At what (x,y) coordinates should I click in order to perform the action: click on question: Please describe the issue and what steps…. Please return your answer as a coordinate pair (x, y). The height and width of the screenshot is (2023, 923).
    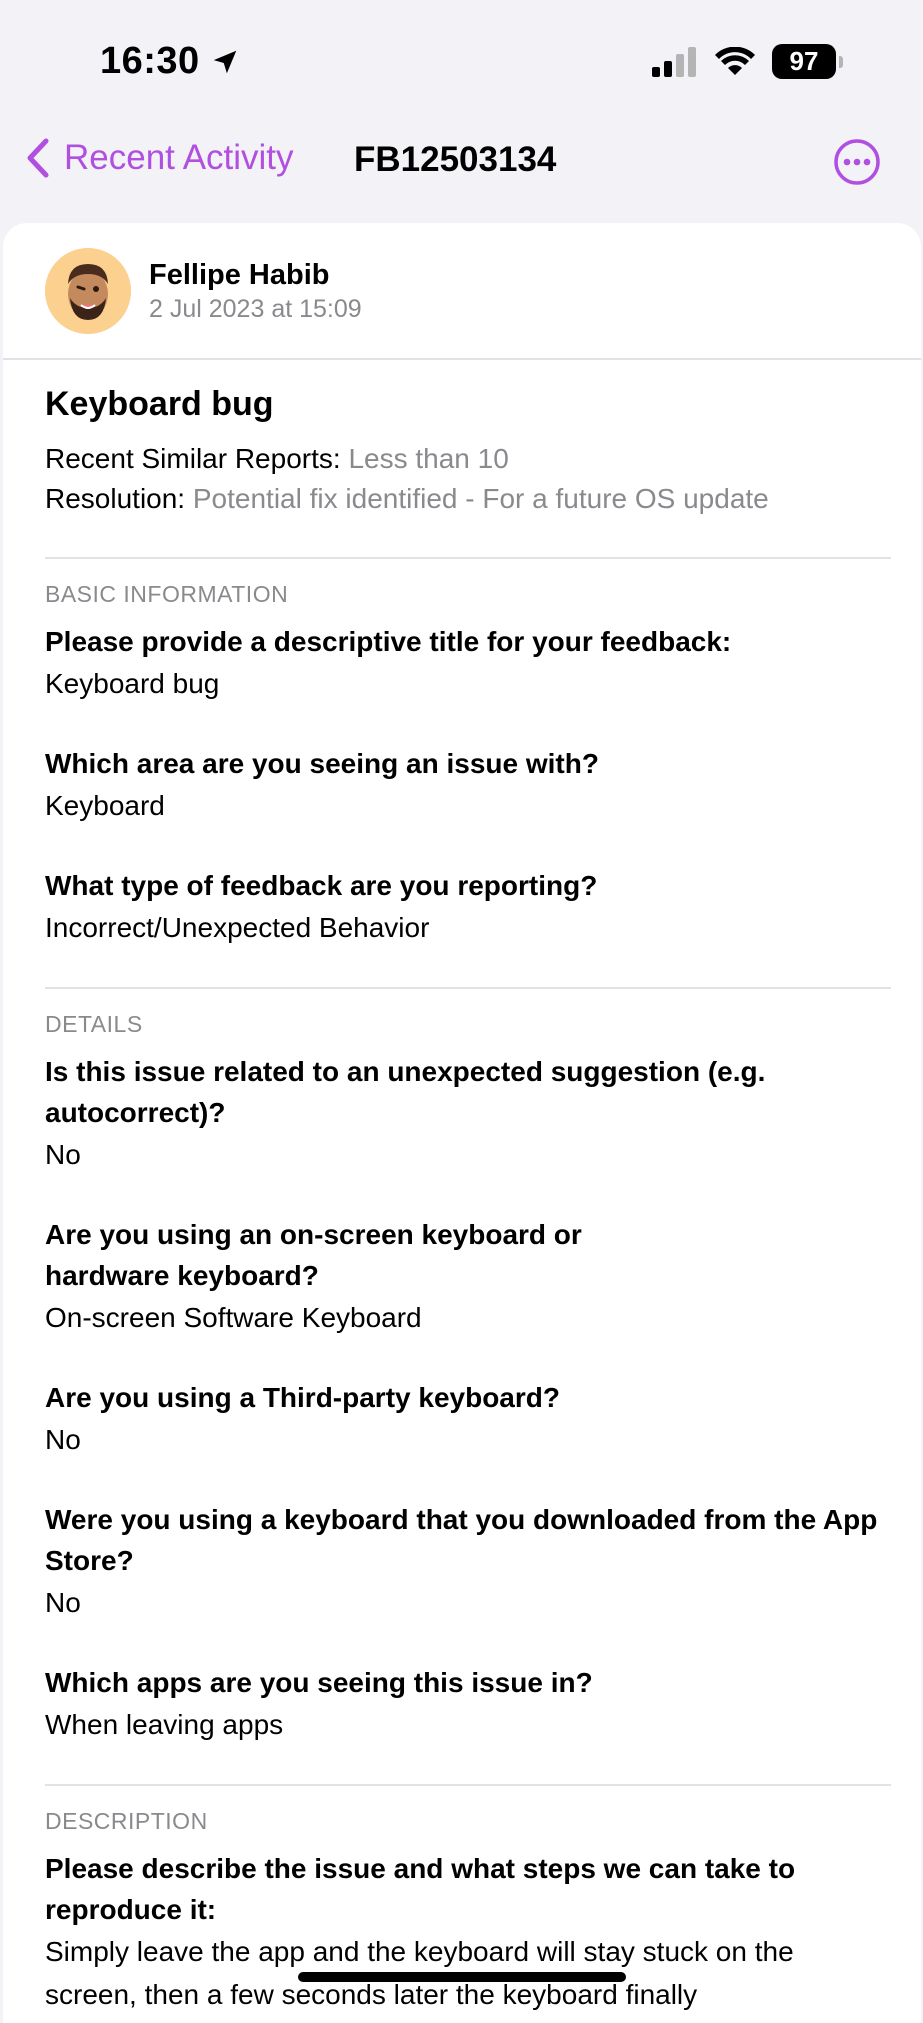
    Looking at the image, I should click on (420, 1889).